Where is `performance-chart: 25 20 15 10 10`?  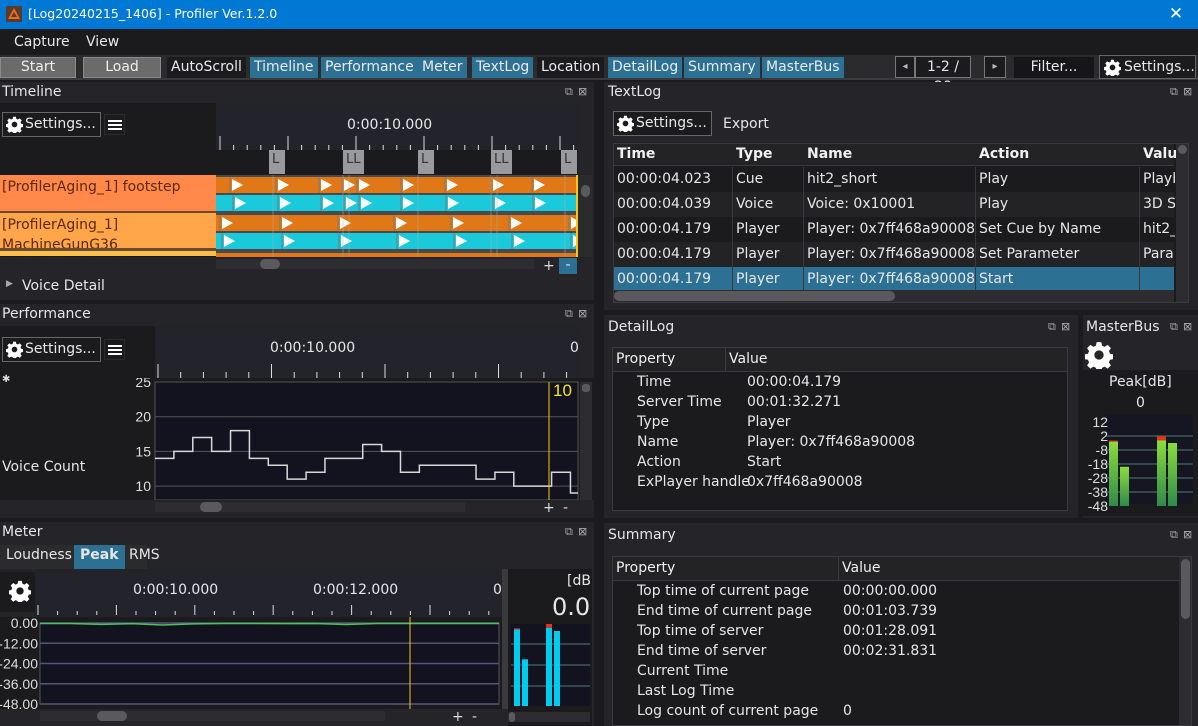 performance-chart: 25 20 15 10 10 is located at coordinates (297, 439).